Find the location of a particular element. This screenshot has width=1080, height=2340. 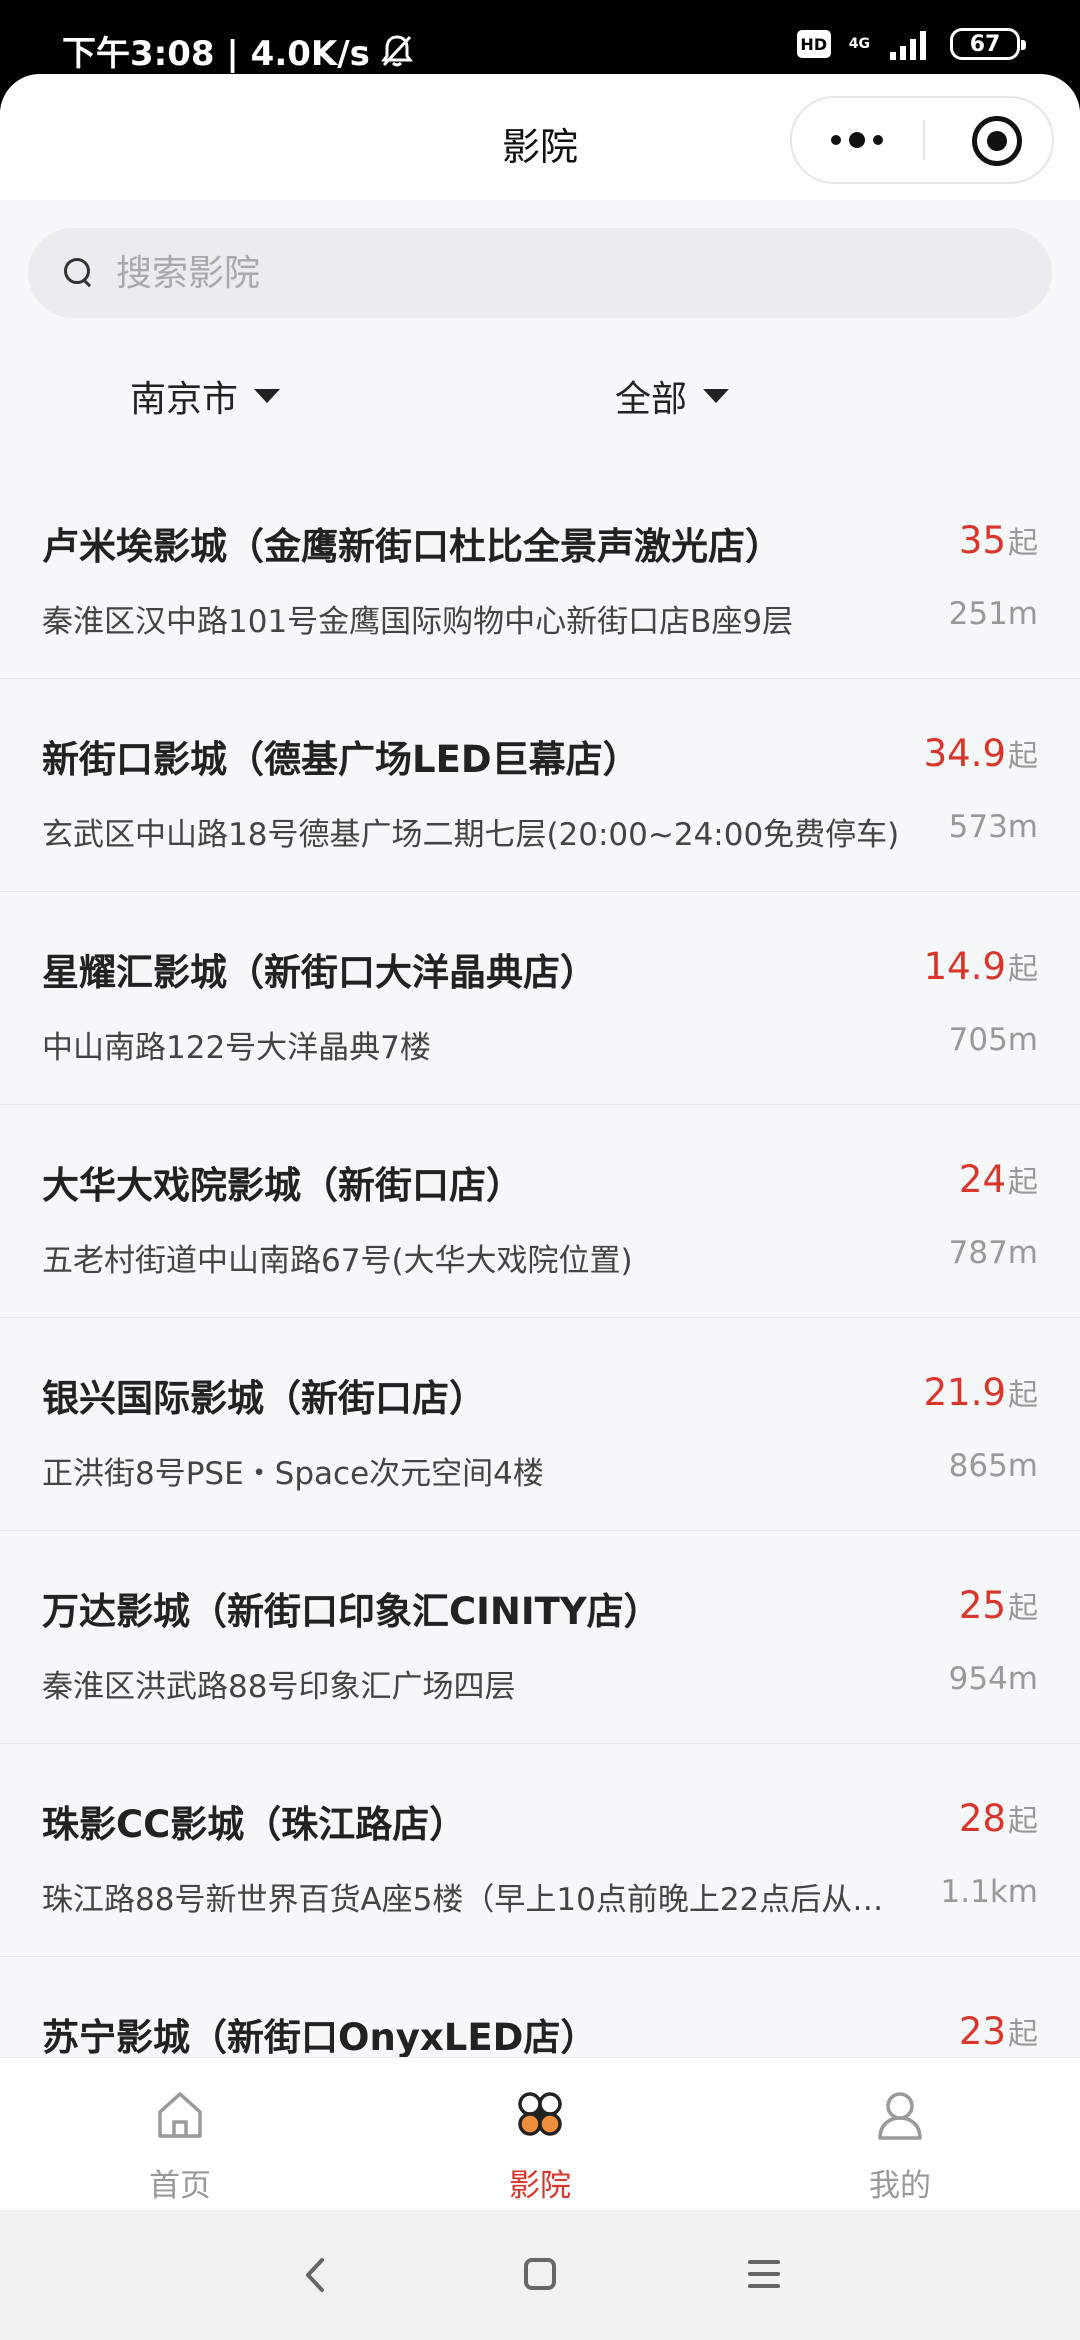

tab-home: 首页 is located at coordinates (180, 2134).